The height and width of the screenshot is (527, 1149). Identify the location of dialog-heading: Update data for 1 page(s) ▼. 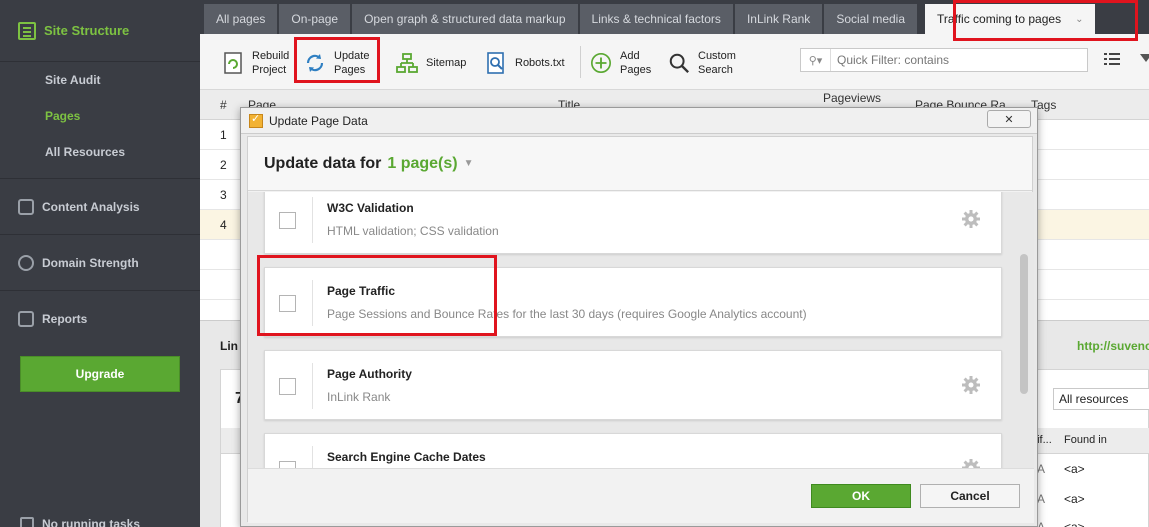
(640, 164).